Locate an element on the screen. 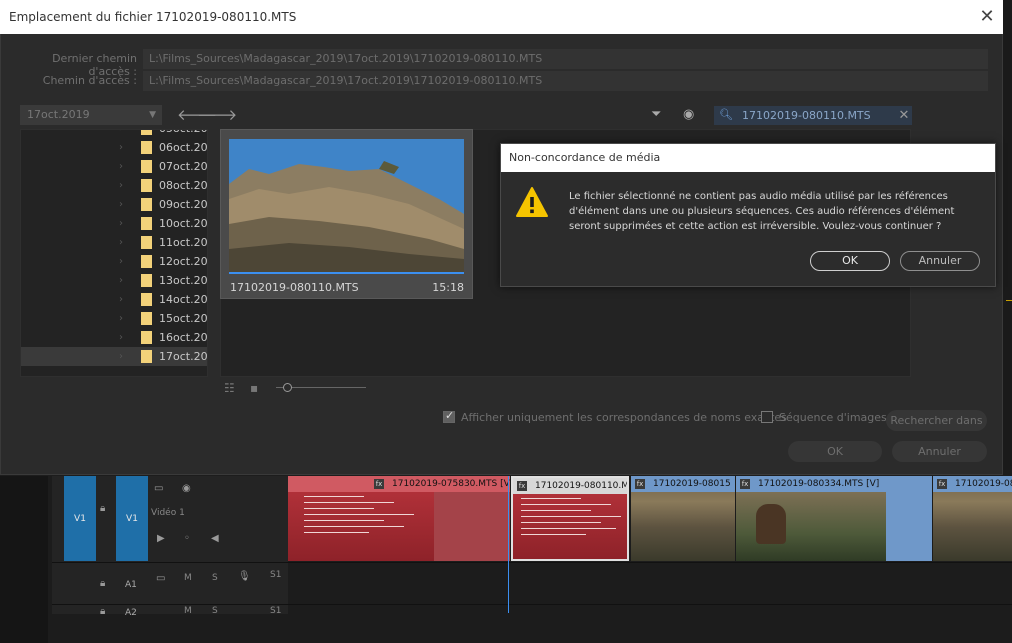 The height and width of the screenshot is (643, 1012). keyframe-icon: ◦ is located at coordinates (187, 538).